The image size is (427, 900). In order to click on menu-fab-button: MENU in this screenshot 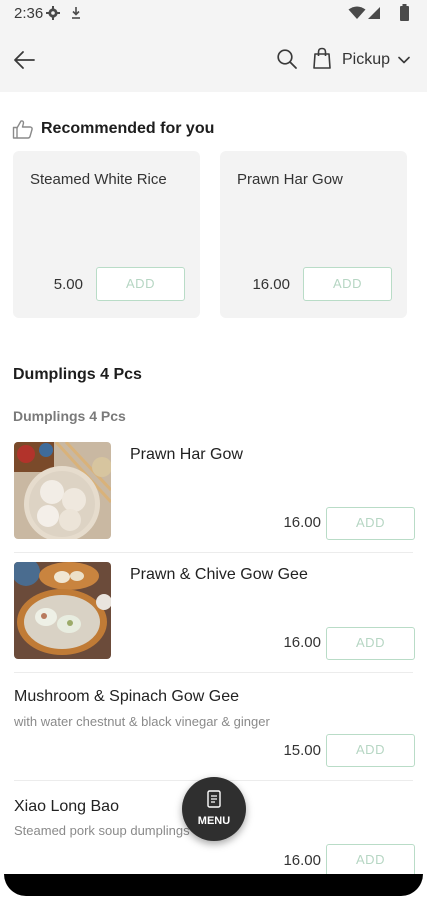, I will do `click(214, 809)`.